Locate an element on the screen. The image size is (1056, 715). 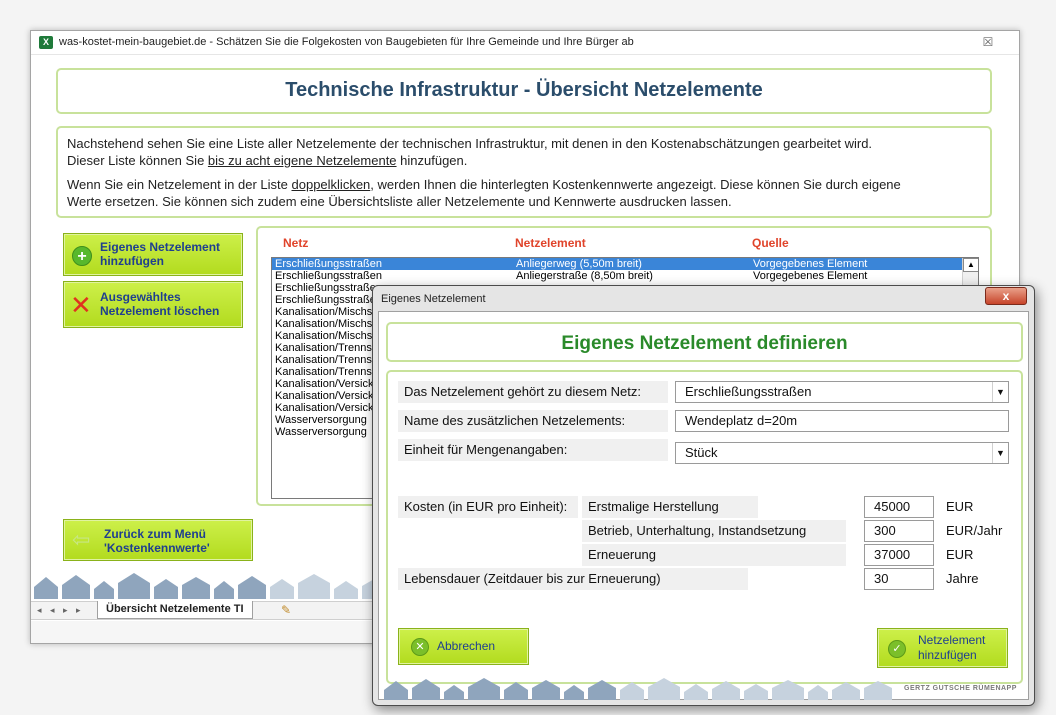
button-label: Ausgewähltes is located at coordinates (140, 297).